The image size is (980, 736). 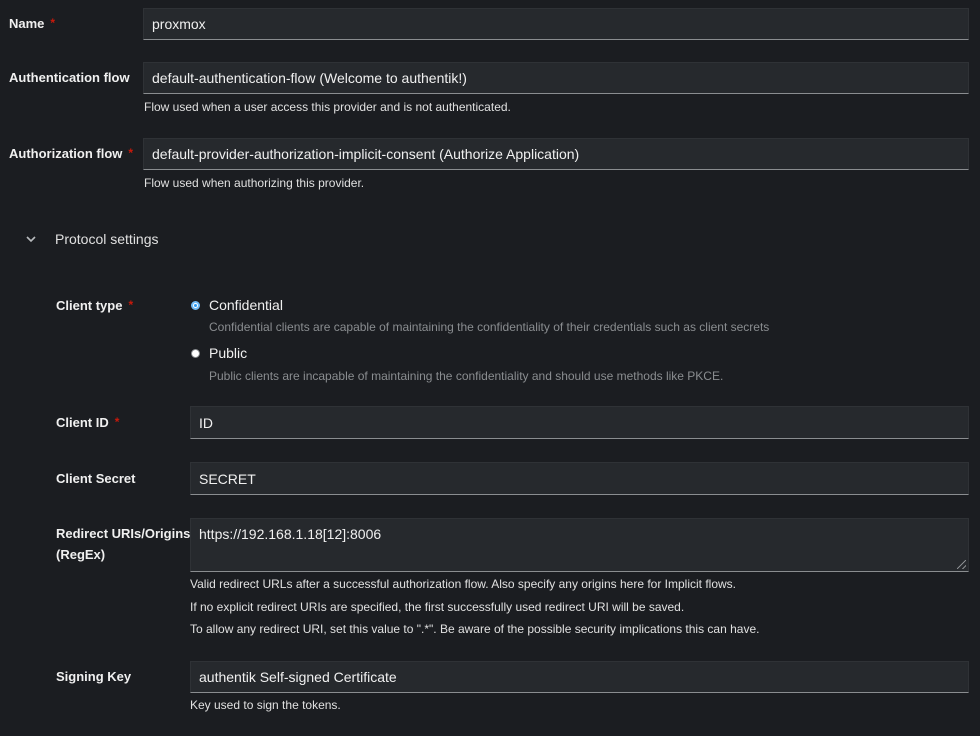 What do you see at coordinates (89, 305) in the screenshot?
I see `client-type-label-text: Client type` at bounding box center [89, 305].